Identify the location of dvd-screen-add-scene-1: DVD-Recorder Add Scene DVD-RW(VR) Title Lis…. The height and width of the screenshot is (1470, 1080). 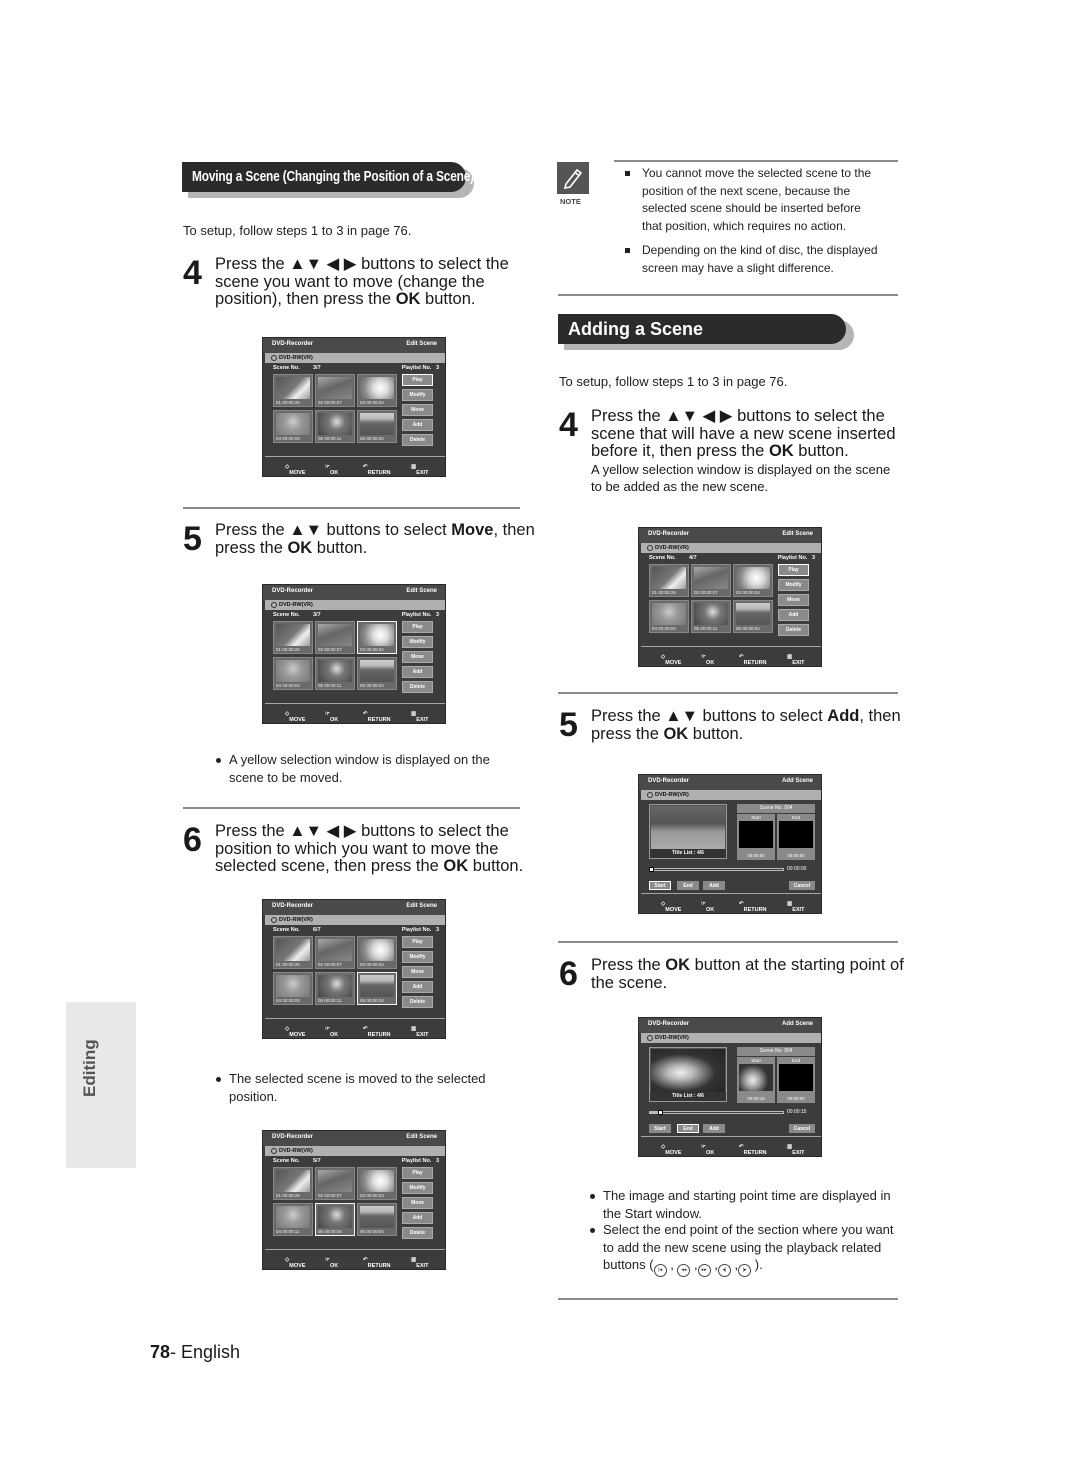
(730, 844).